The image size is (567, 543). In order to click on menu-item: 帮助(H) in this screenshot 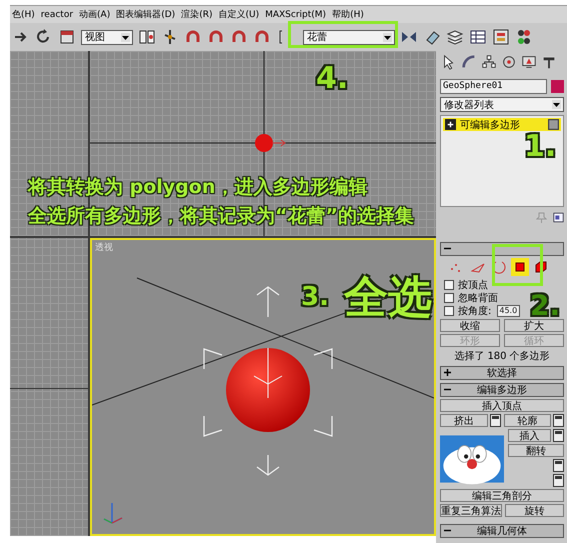, I will do `click(348, 14)`.